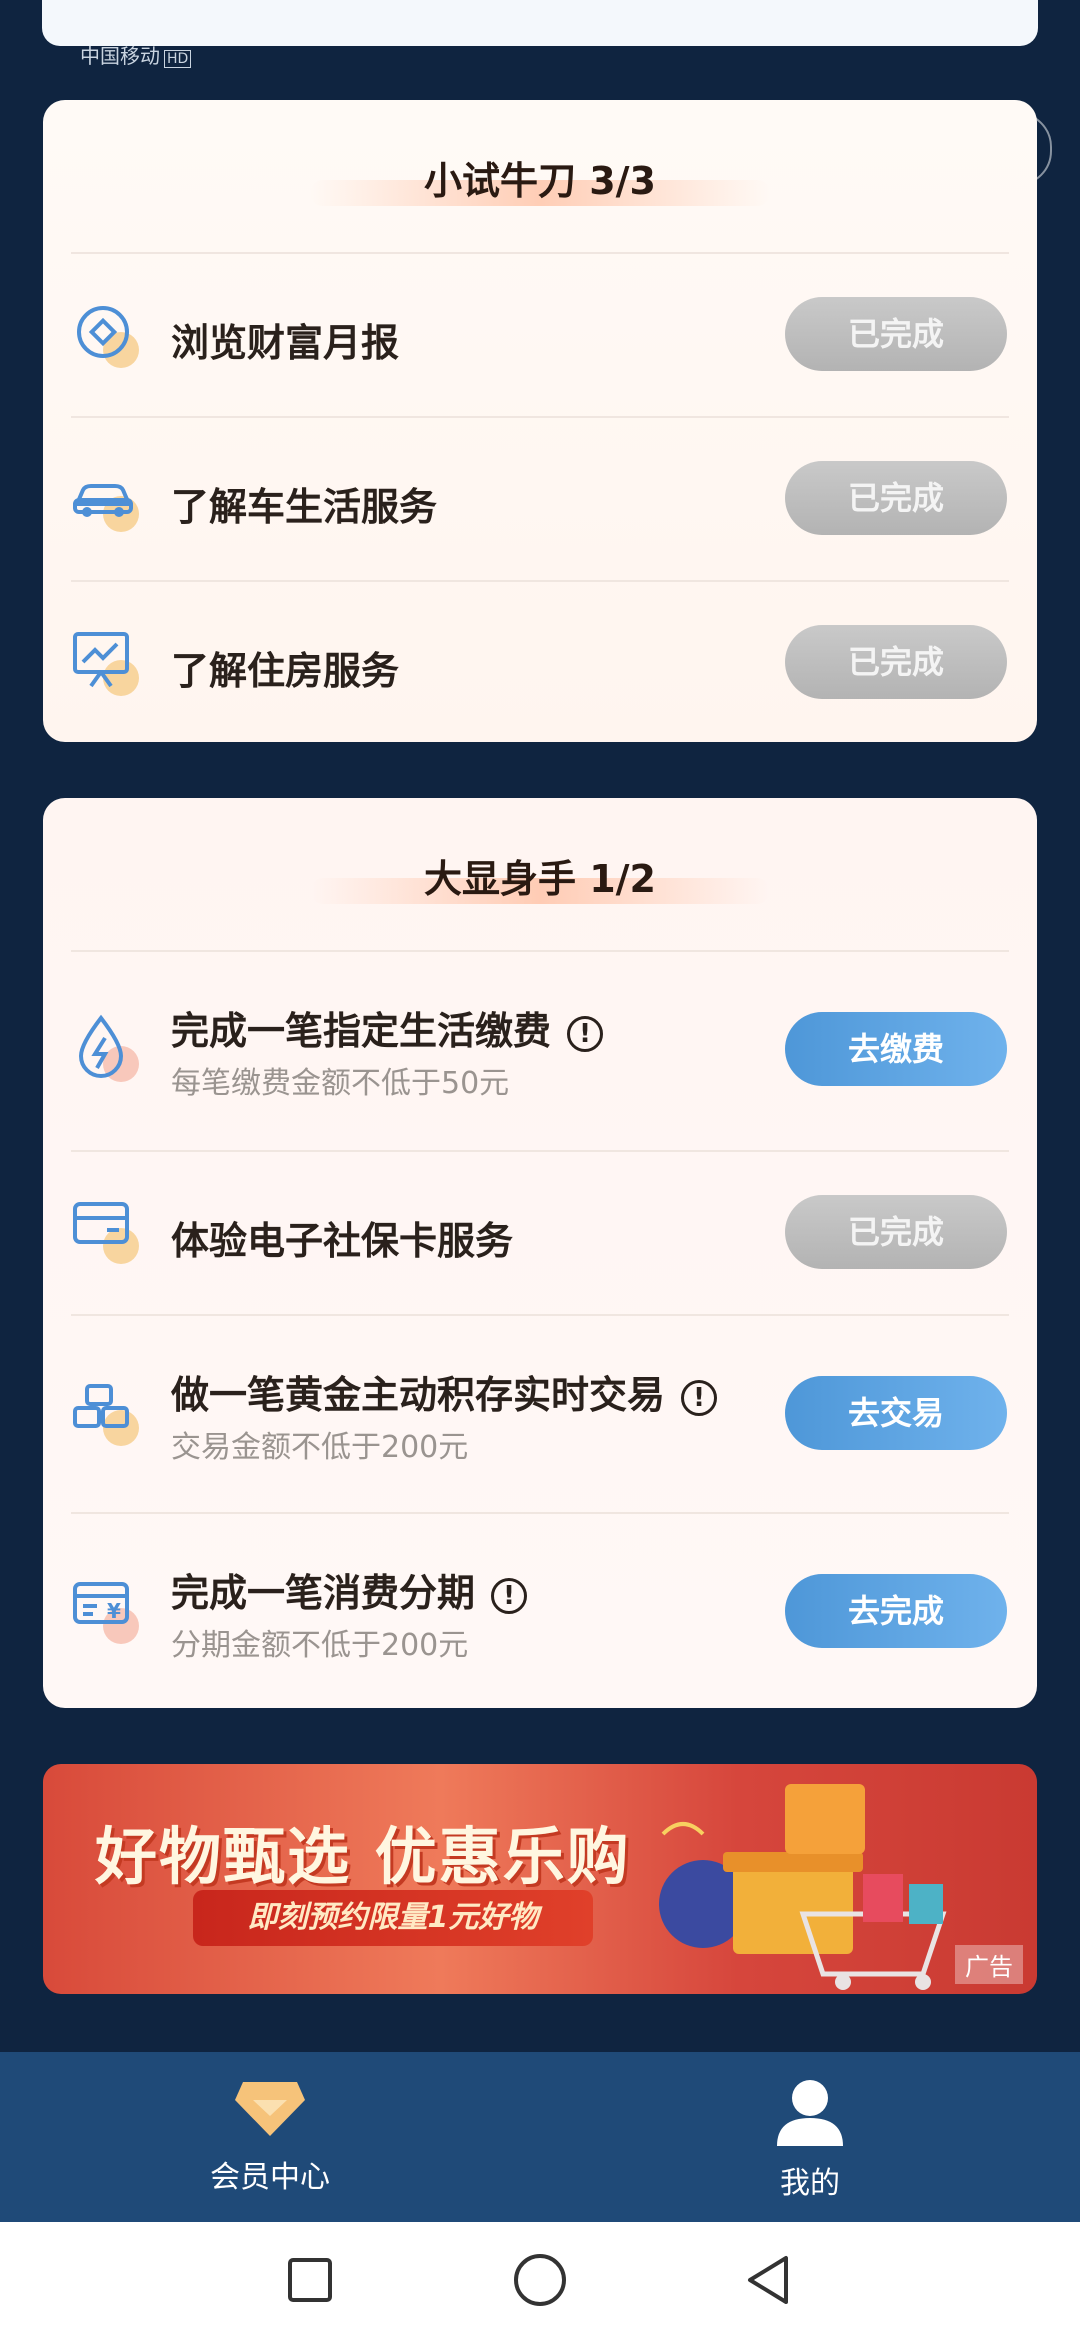 The height and width of the screenshot is (2340, 1080). Describe the element at coordinates (285, 671) in the screenshot. I see `task-title: 了解住房服务` at that location.